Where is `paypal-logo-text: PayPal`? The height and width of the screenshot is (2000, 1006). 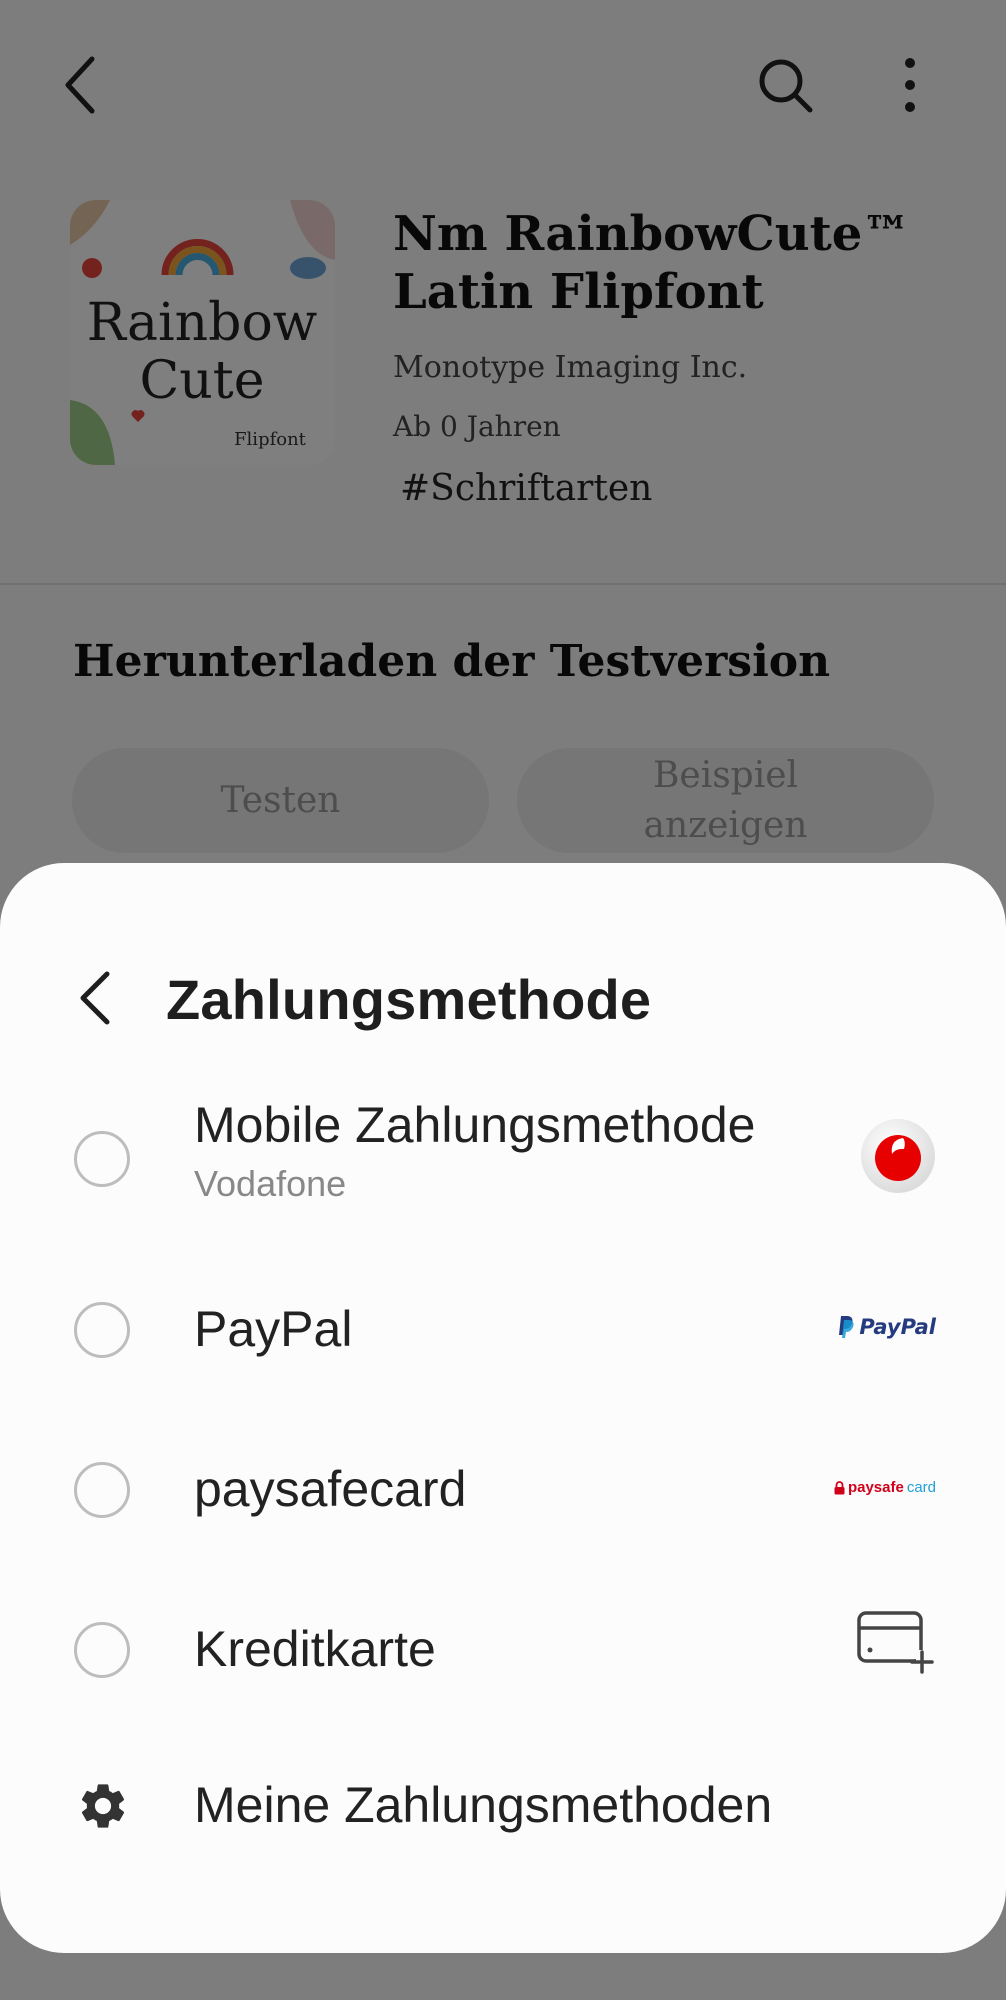
paypal-logo-text: PayPal is located at coordinates (897, 1327).